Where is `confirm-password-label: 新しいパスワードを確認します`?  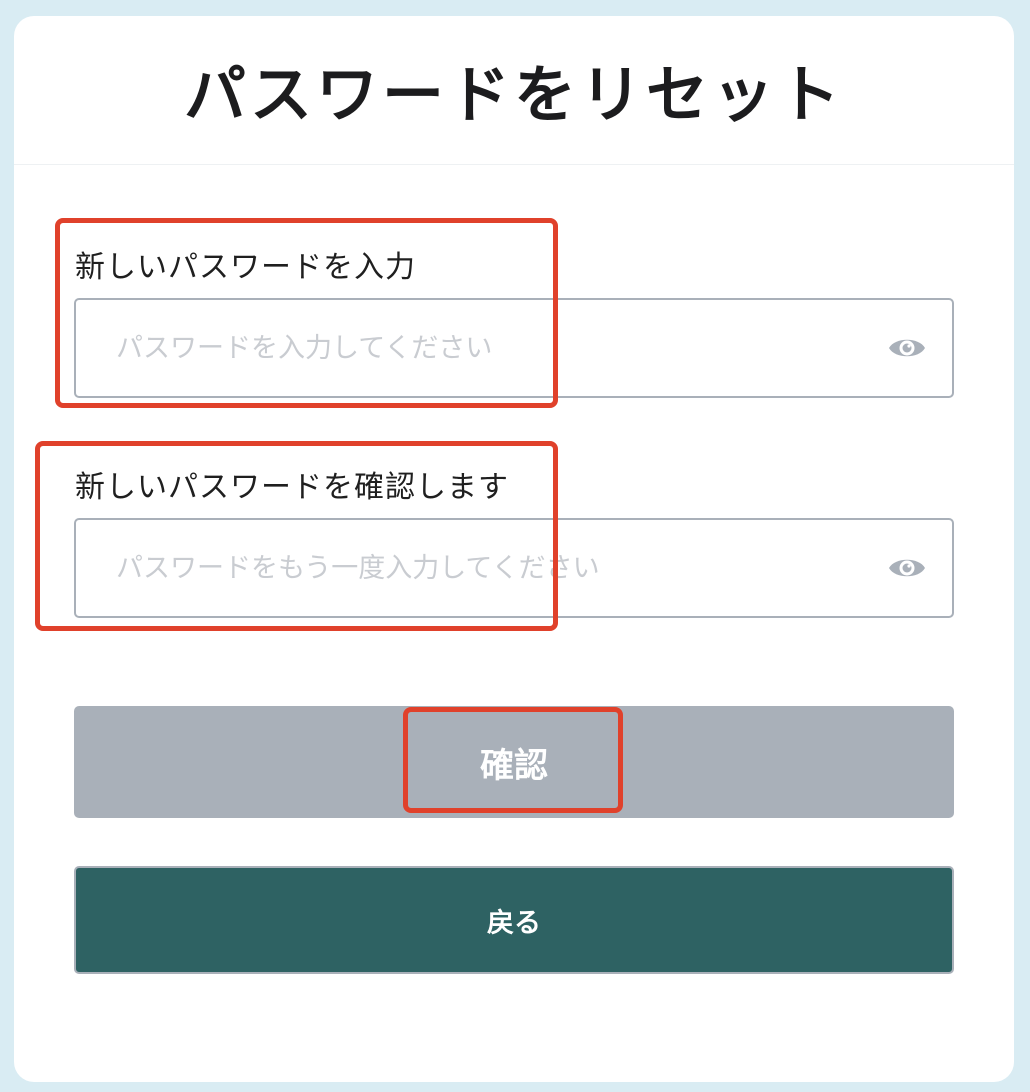 confirm-password-label: 新しいパスワードを確認します is located at coordinates (292, 487).